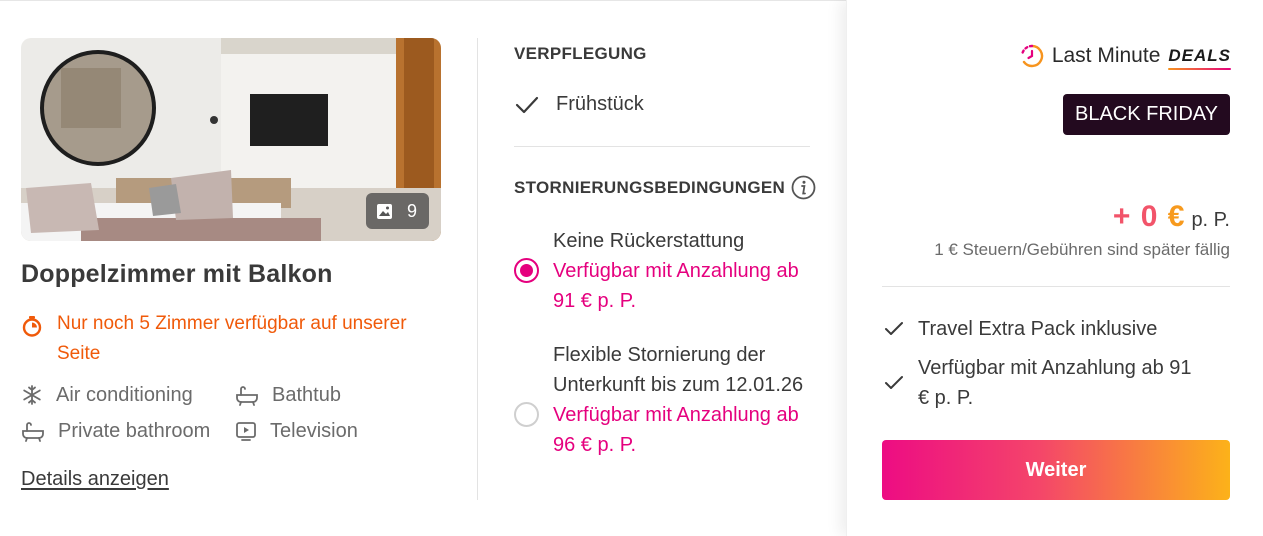 Image resolution: width=1263 pixels, height=536 pixels. What do you see at coordinates (650, 187) in the screenshot?
I see `cancellation-heading: STORNIERUNGSBEDINGUNGEN` at bounding box center [650, 187].